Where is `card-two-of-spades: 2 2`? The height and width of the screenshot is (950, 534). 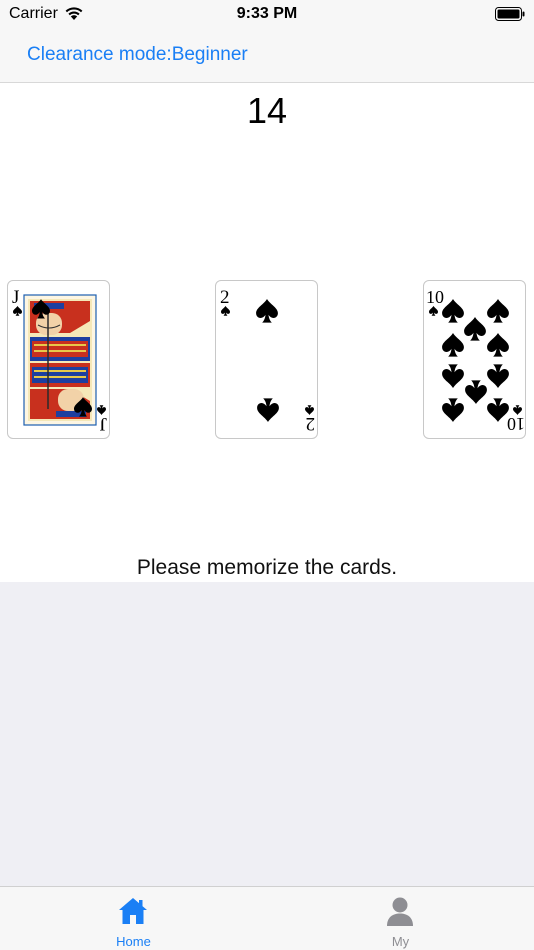 card-two-of-spades: 2 2 is located at coordinates (266, 359).